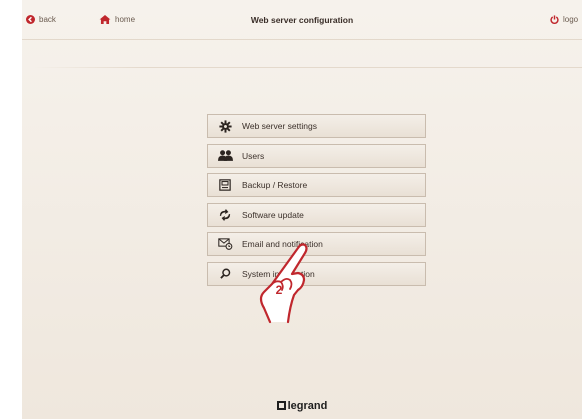 The image size is (582, 419). I want to click on menu-item-label: Users, so click(253, 155).